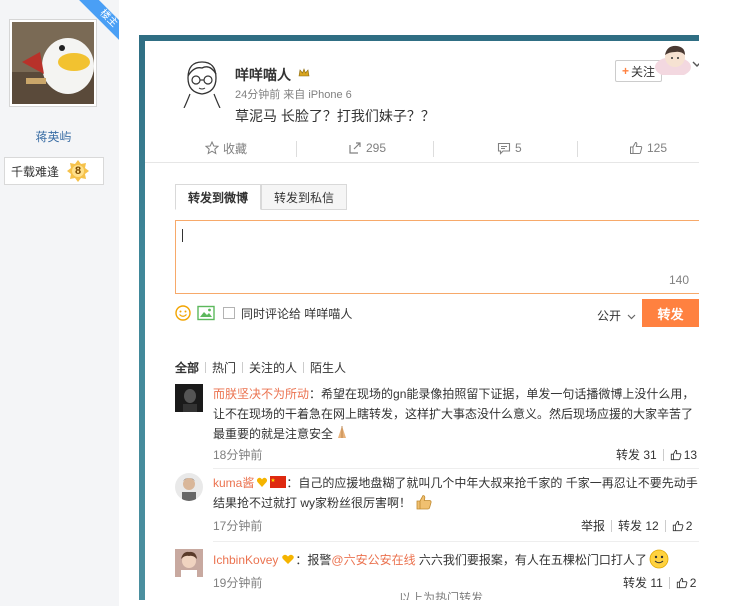  Describe the element at coordinates (202, 83) in the screenshot. I see `author-avatar` at that location.